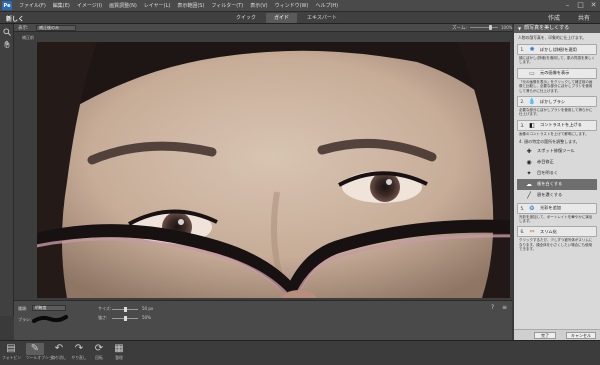  I want to click on tab-guided: ガイド, so click(282, 18).